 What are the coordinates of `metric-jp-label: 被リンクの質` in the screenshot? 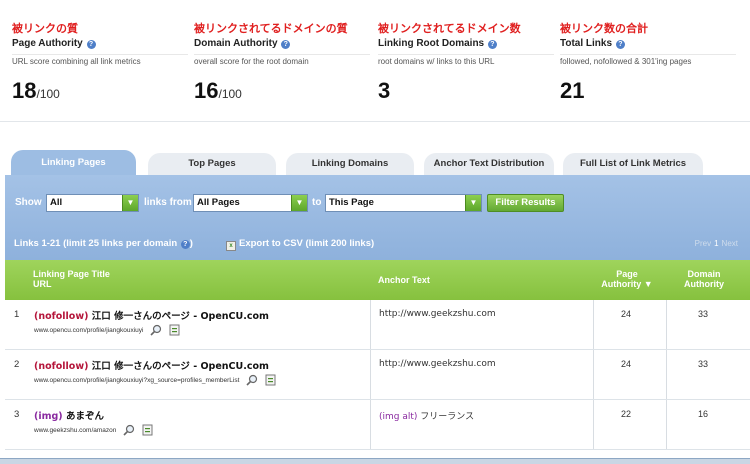 It's located at (45, 28).